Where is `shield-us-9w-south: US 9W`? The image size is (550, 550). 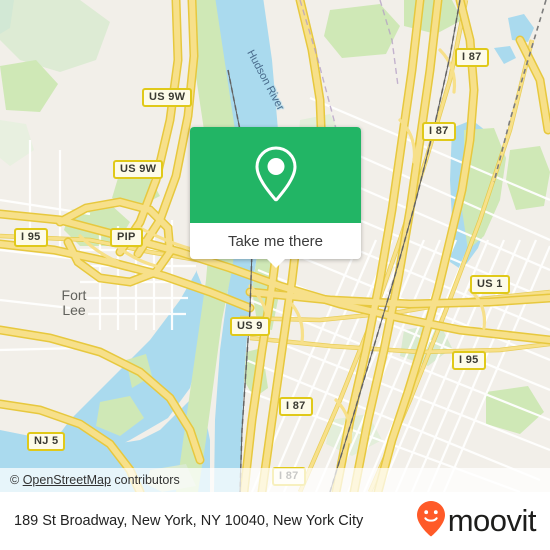
shield-us-9w-south: US 9W is located at coordinates (138, 169).